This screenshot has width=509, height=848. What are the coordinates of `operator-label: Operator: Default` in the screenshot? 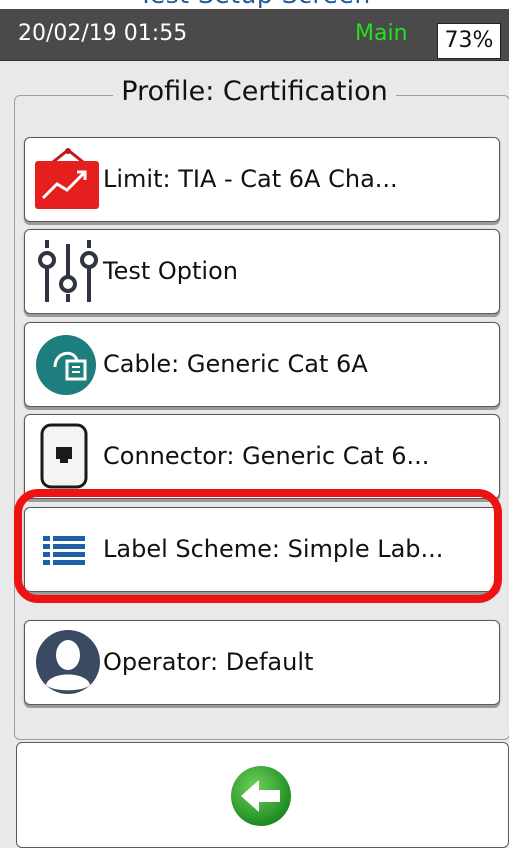 It's located at (208, 662).